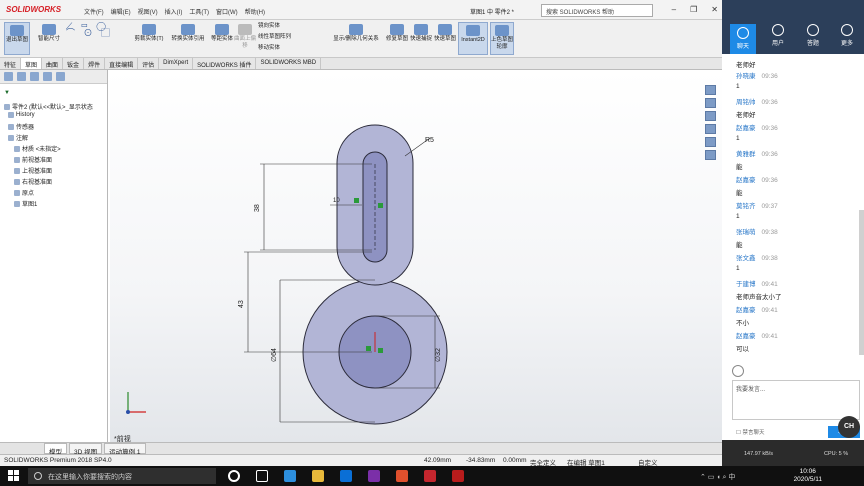 This screenshot has height=486, width=864. I want to click on tab-weldments: 焊件, so click(95, 63).